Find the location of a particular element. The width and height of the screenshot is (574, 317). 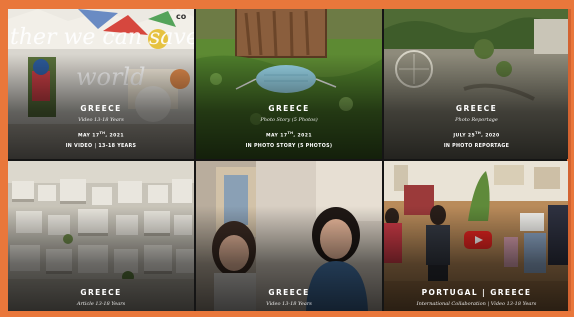

tile-5-country: GREECE is located at coordinates (289, 292).